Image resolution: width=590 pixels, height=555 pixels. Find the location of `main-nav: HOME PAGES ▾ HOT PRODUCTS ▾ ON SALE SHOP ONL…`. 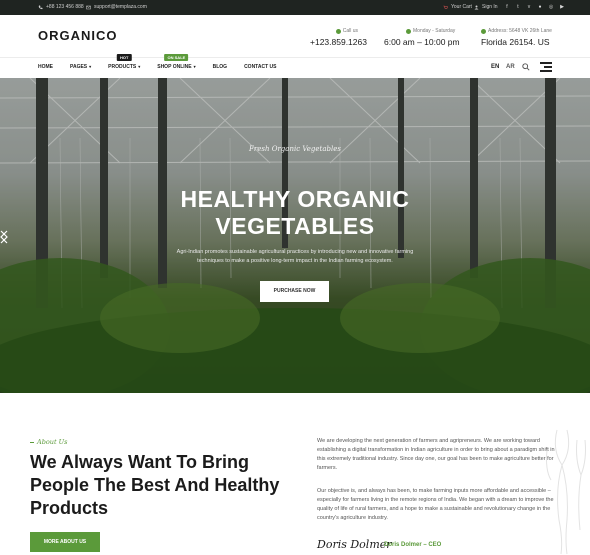

main-nav: HOME PAGES ▾ HOT PRODUCTS ▾ ON SALE SHOP ONL… is located at coordinates (165, 62).